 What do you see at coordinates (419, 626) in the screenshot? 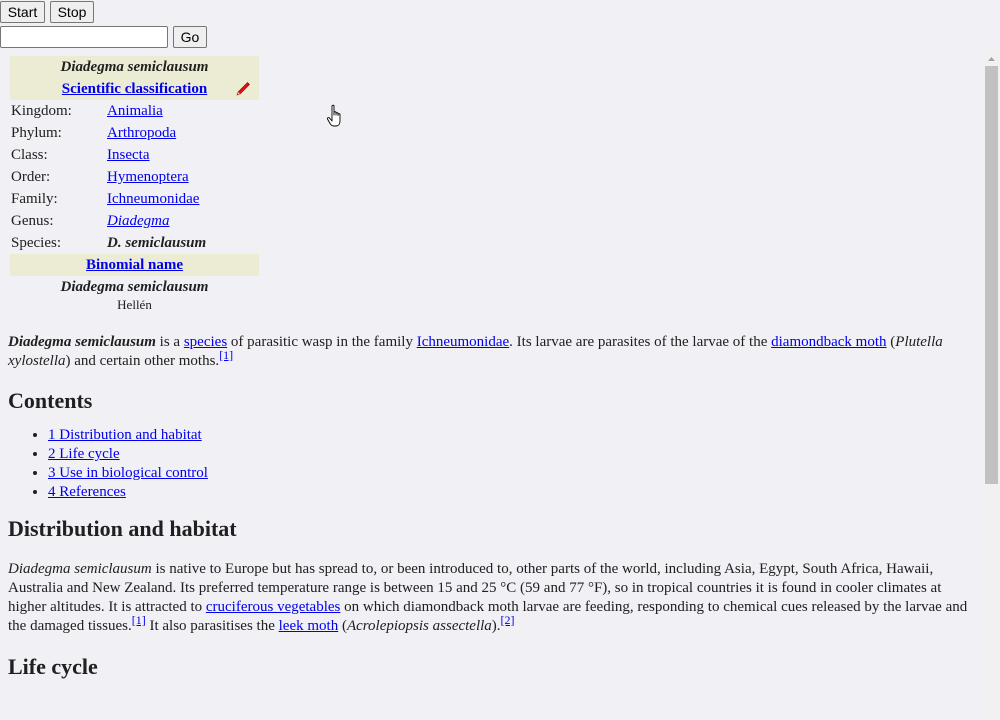
I see `leek-moth-scientific-name: Acrolepiopsis assectella` at bounding box center [419, 626].